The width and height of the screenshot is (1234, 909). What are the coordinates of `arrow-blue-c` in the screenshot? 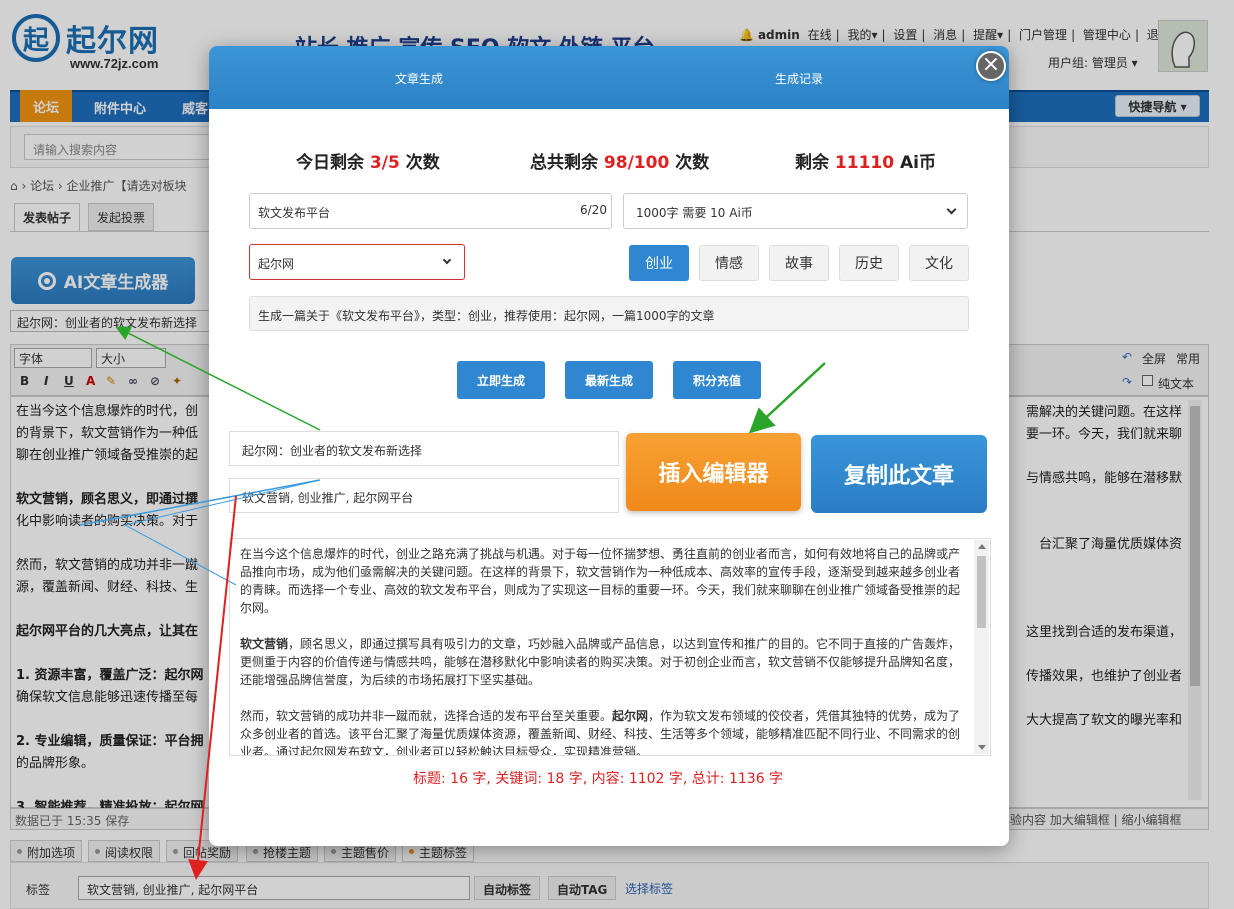 It's located at (180, 555).